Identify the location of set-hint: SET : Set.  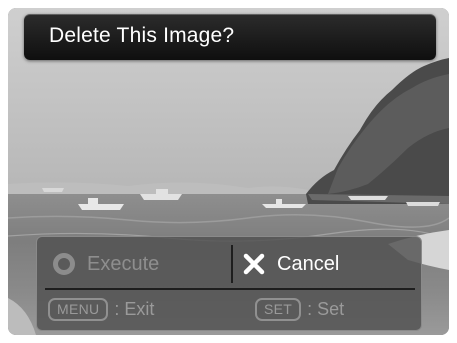
(299, 309).